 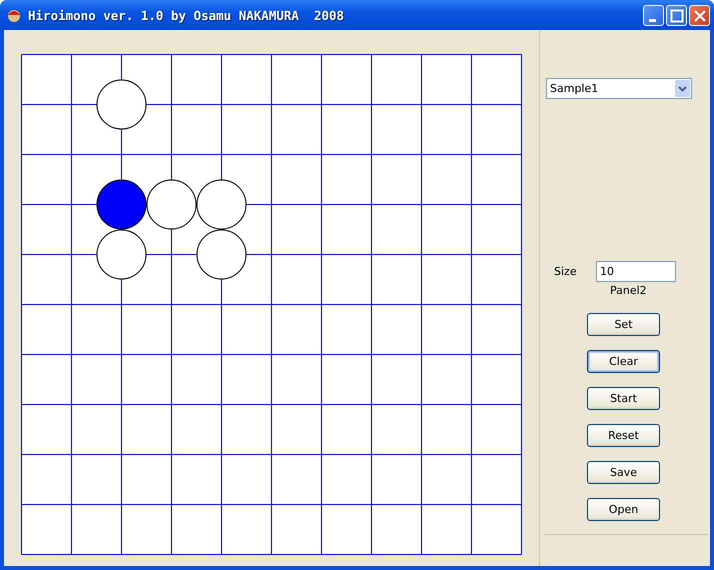 I want to click on close-icon, so click(x=699, y=15).